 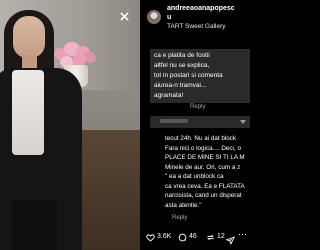 I want to click on close-icon, so click(x=124, y=16).